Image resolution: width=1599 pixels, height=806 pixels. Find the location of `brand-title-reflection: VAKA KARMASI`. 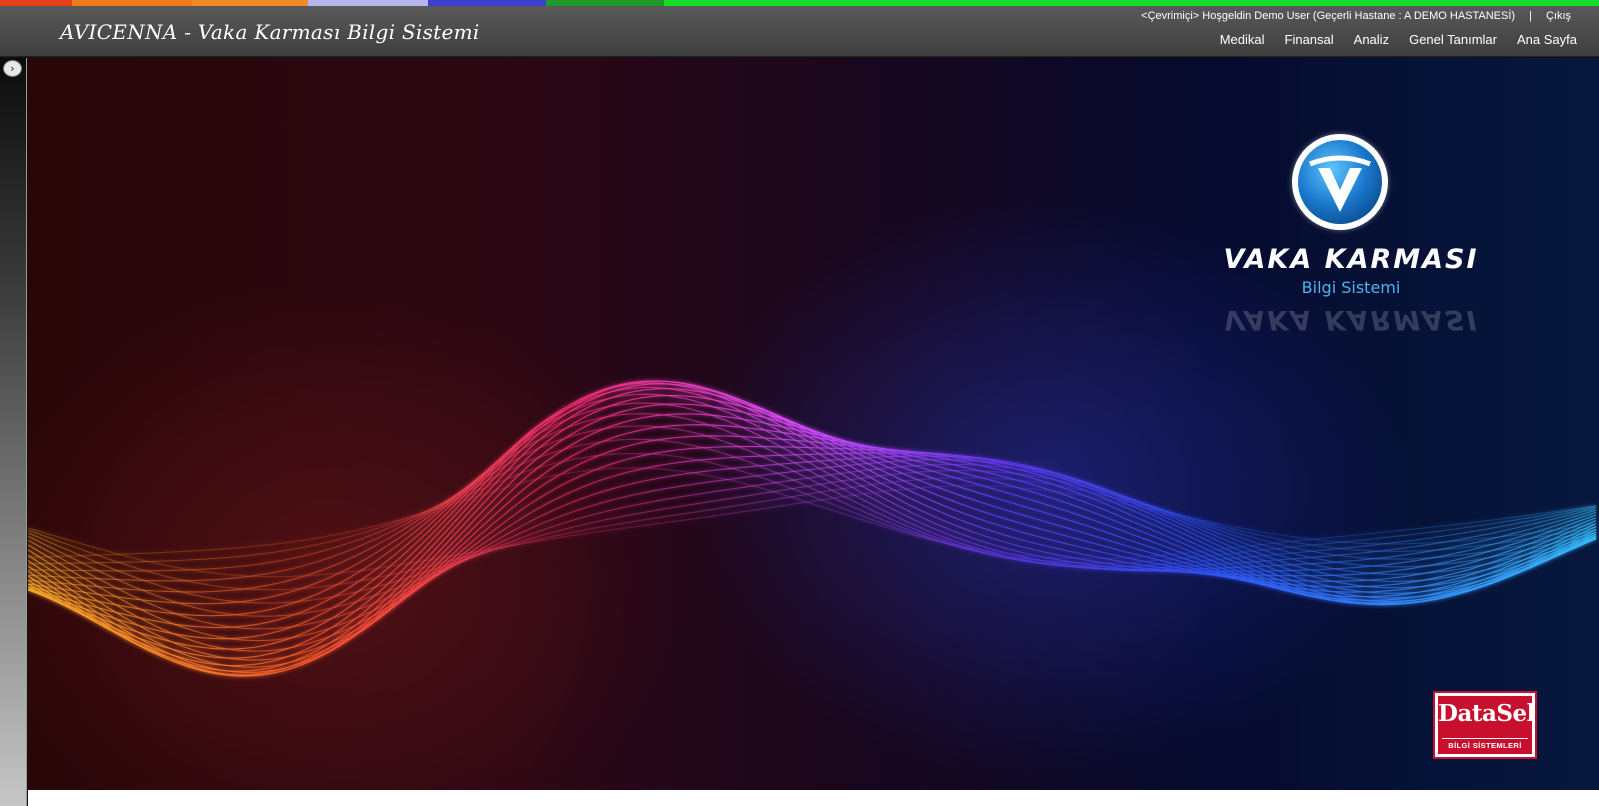

brand-title-reflection: VAKA KARMASI is located at coordinates (1351, 319).